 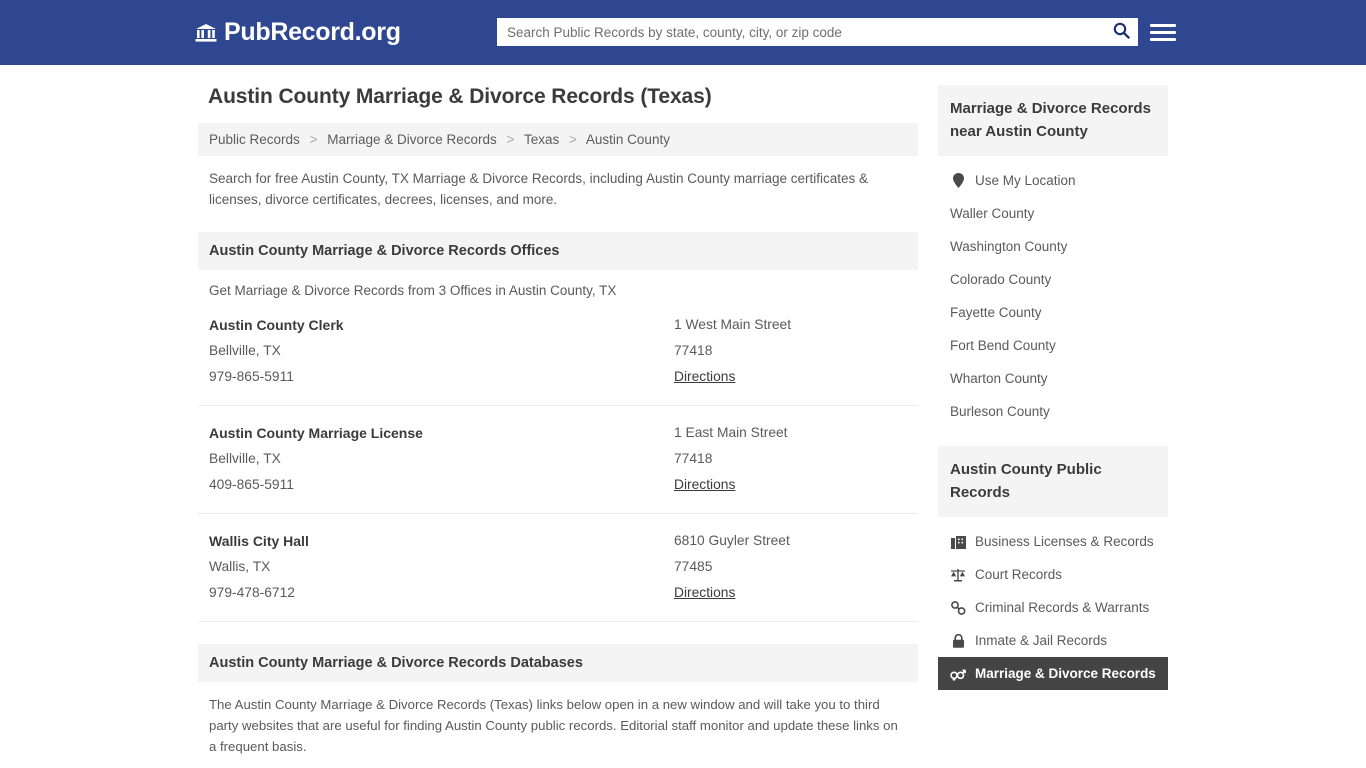 What do you see at coordinates (958, 607) in the screenshot?
I see `handcuffs-icon` at bounding box center [958, 607].